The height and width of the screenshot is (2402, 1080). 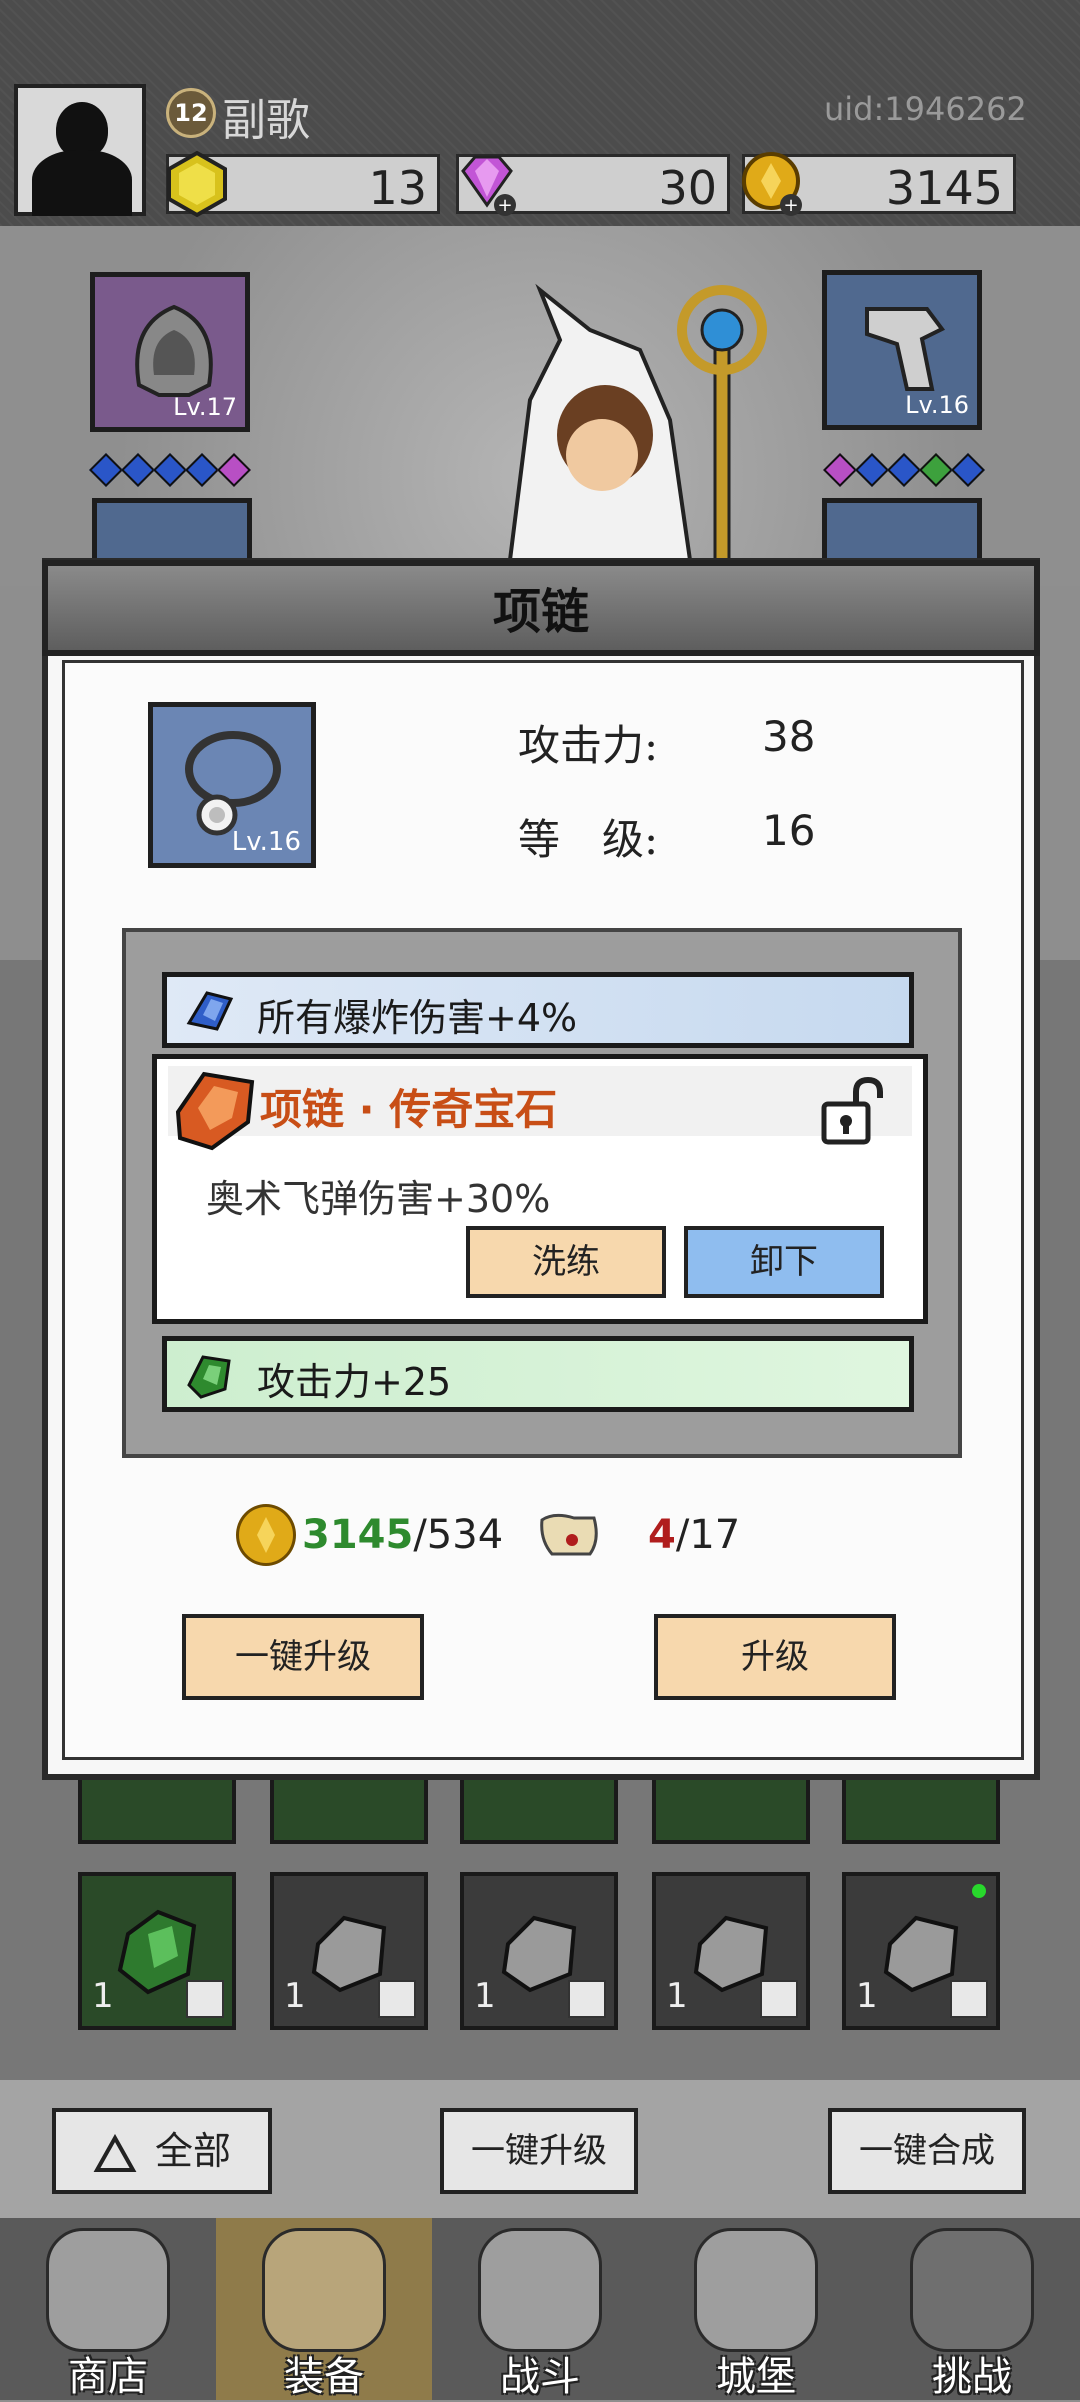 I want to click on upgrade-all-button: 一键升级, so click(x=303, y=1657).